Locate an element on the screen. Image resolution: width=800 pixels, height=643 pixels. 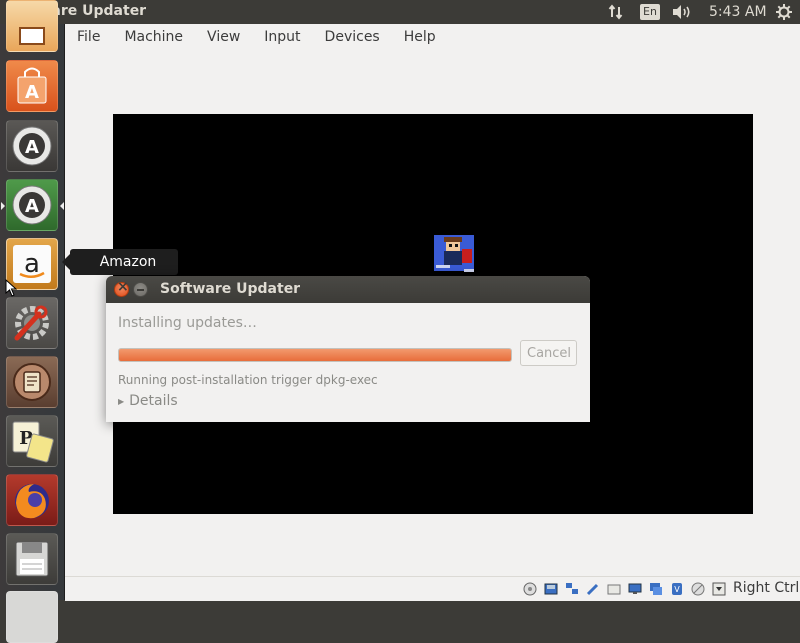
launcher-item-scroll is located at coordinates (32, 382).